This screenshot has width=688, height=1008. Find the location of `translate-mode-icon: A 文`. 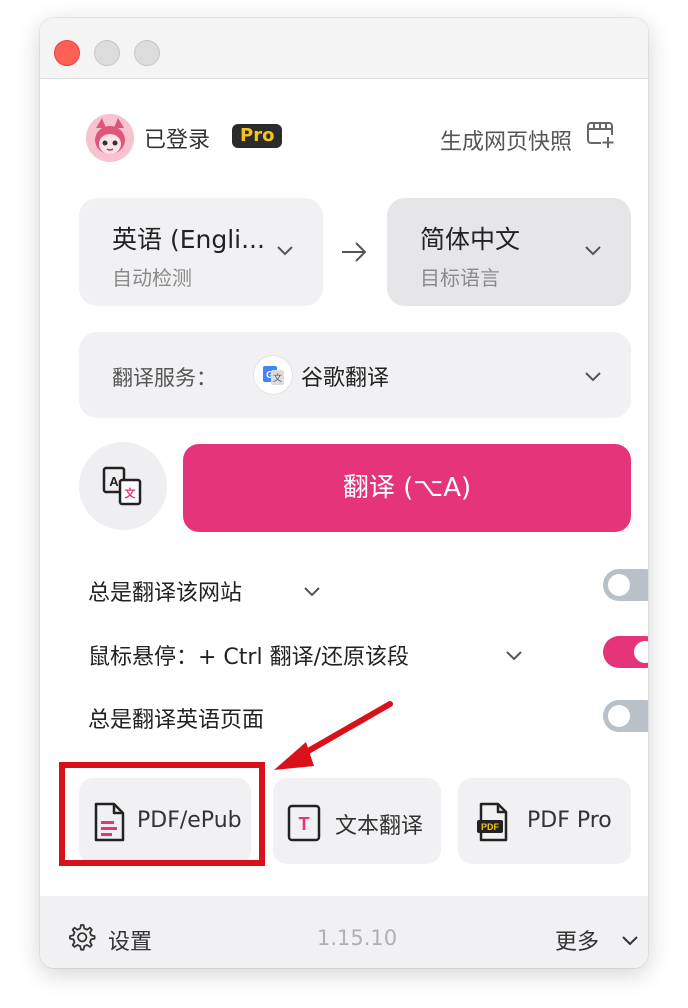

translate-mode-icon: A 文 is located at coordinates (122, 486).